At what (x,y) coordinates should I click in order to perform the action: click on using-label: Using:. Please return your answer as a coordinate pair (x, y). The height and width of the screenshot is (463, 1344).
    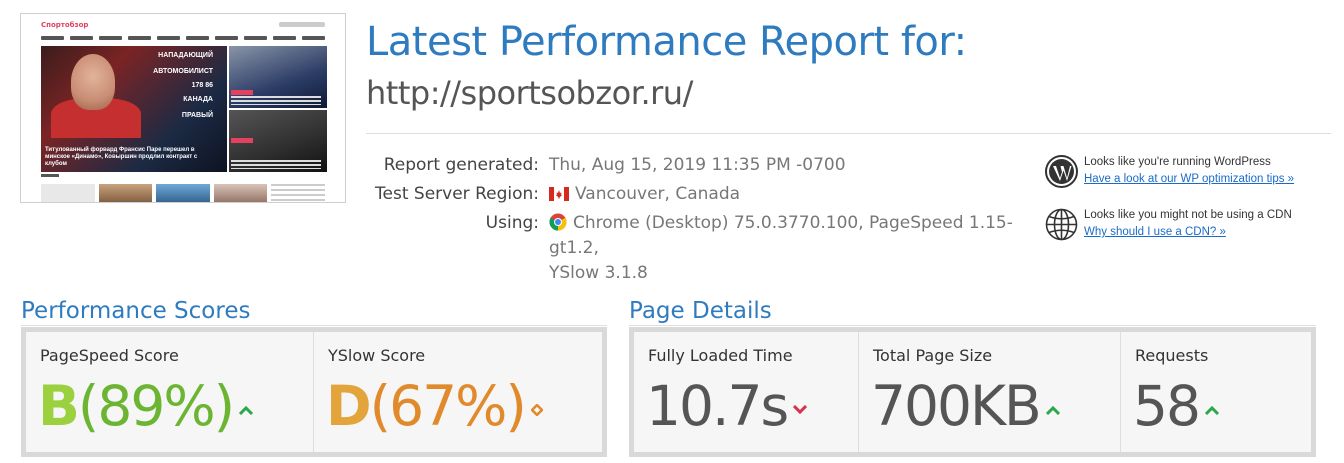
    Looking at the image, I should click on (512, 223).